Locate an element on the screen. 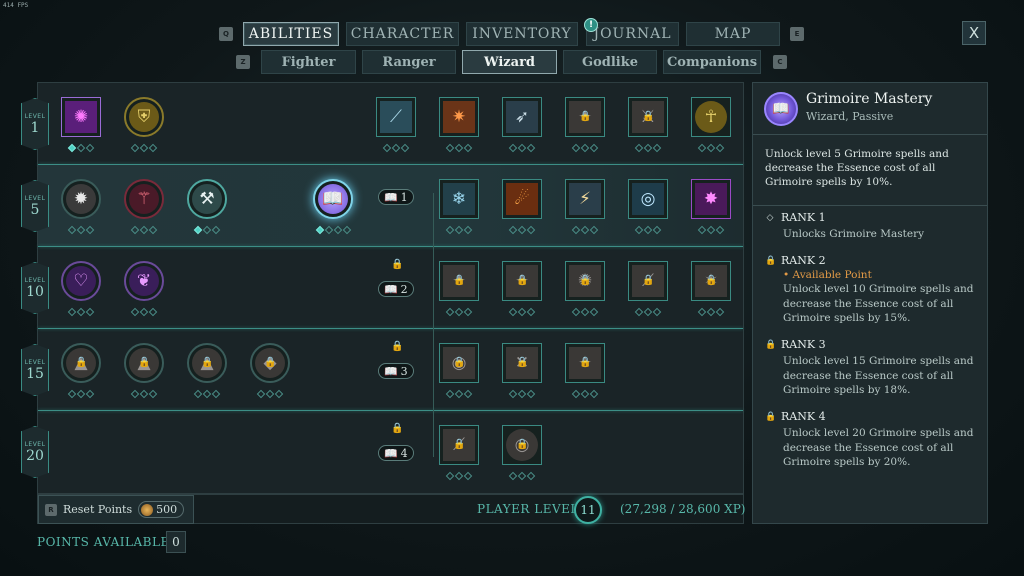 This screenshot has width=1024, height=576. tab-godlike: Godlike is located at coordinates (610, 62).